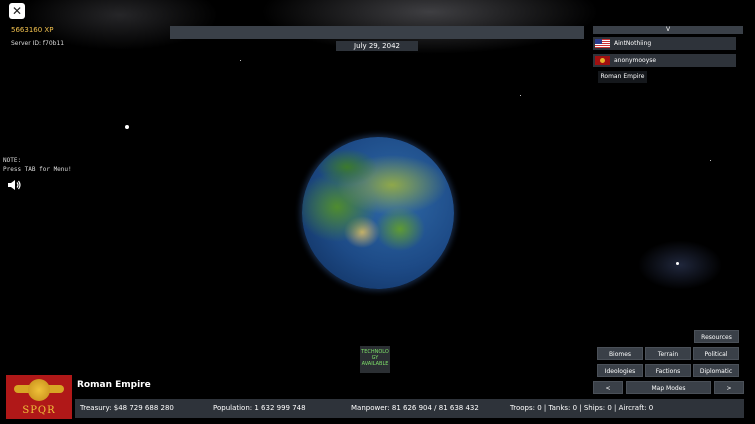  What do you see at coordinates (37, 169) in the screenshot?
I see `note-text: Press TAB for Menu!` at bounding box center [37, 169].